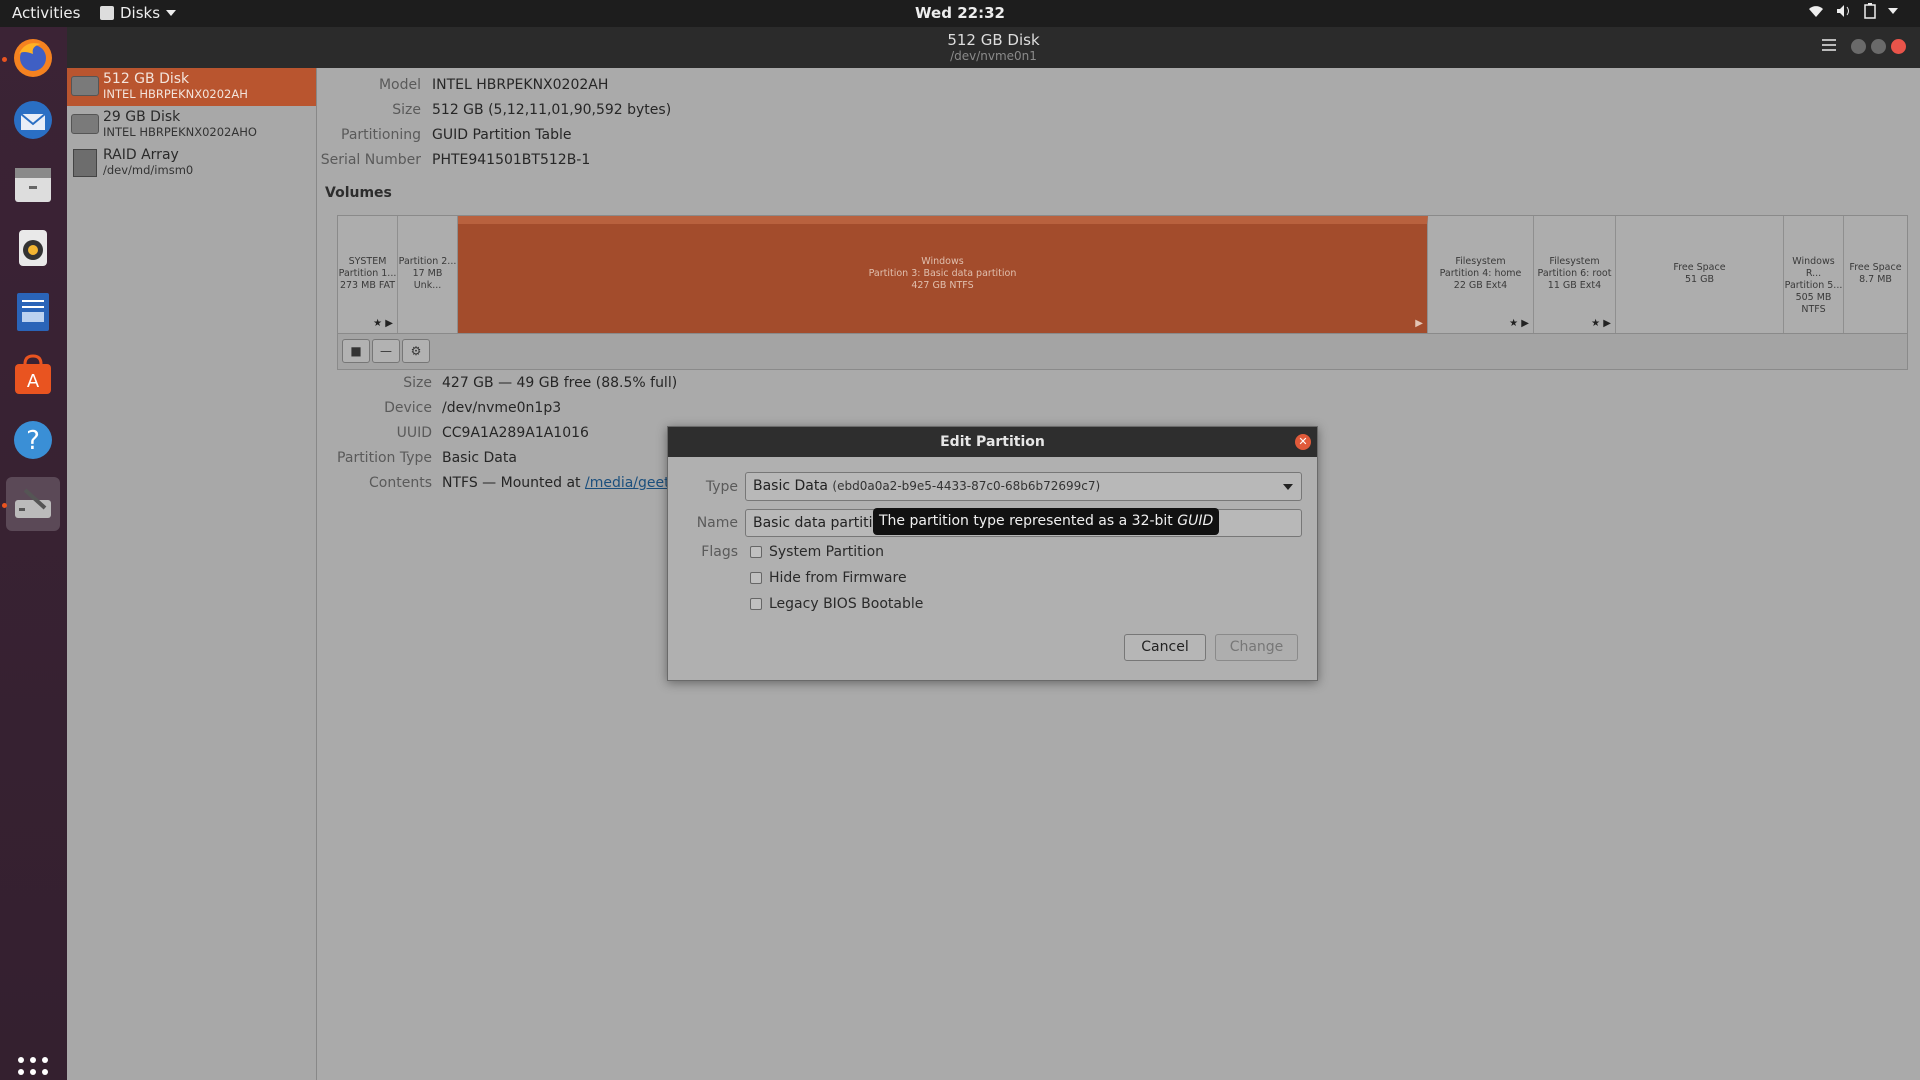 This screenshot has height=1080, width=1920. I want to click on software-center-icon: A, so click(33, 374).